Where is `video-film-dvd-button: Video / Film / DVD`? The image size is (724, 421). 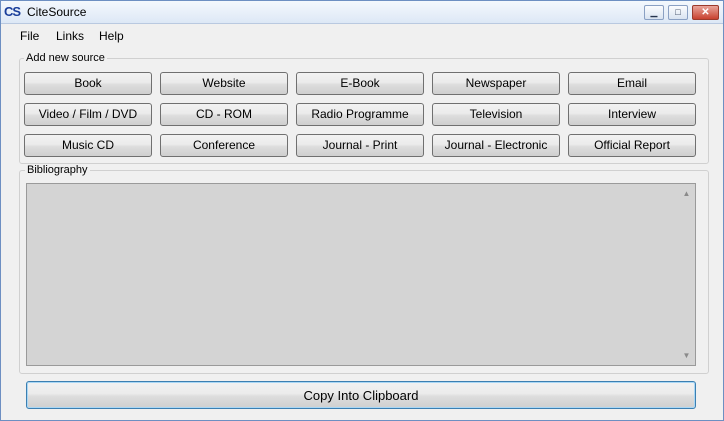 video-film-dvd-button: Video / Film / DVD is located at coordinates (88, 114).